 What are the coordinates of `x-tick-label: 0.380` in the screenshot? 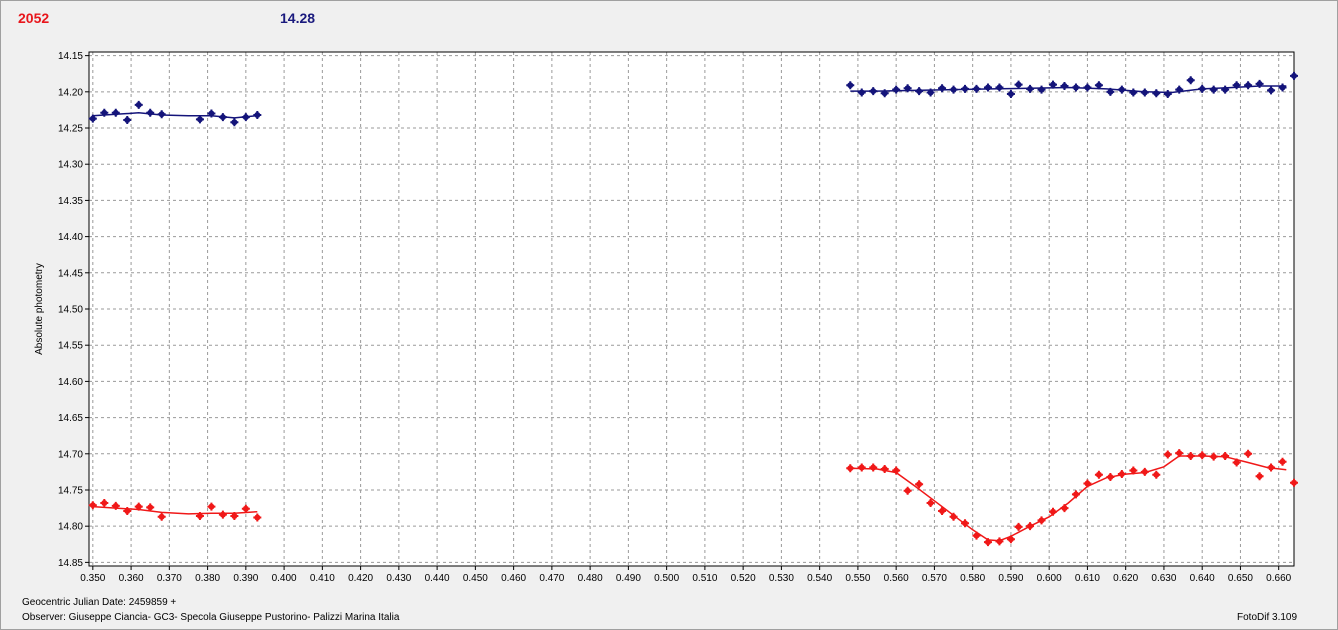 It's located at (207, 578).